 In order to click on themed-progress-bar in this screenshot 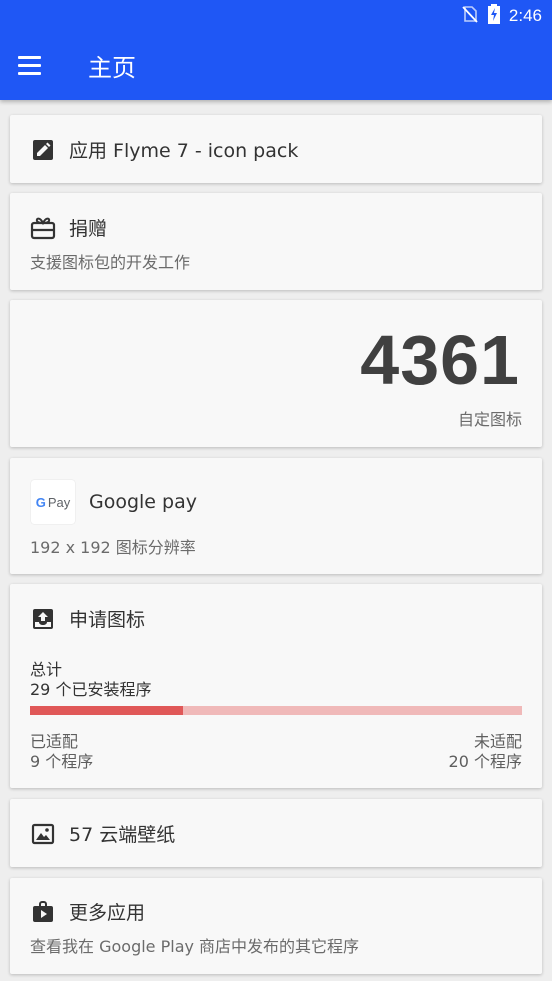, I will do `click(276, 710)`.